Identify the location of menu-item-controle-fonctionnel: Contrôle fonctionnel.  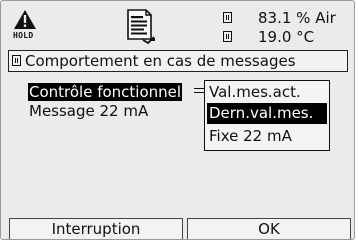
(105, 92).